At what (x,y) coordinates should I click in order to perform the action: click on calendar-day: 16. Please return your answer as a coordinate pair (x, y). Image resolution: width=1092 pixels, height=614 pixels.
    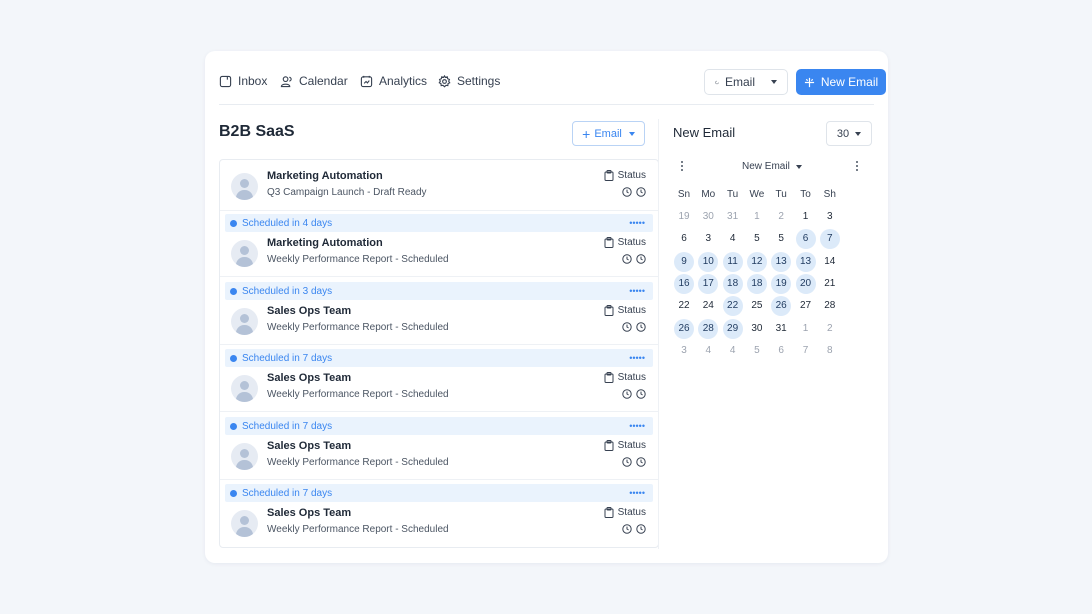
    Looking at the image, I should click on (684, 283).